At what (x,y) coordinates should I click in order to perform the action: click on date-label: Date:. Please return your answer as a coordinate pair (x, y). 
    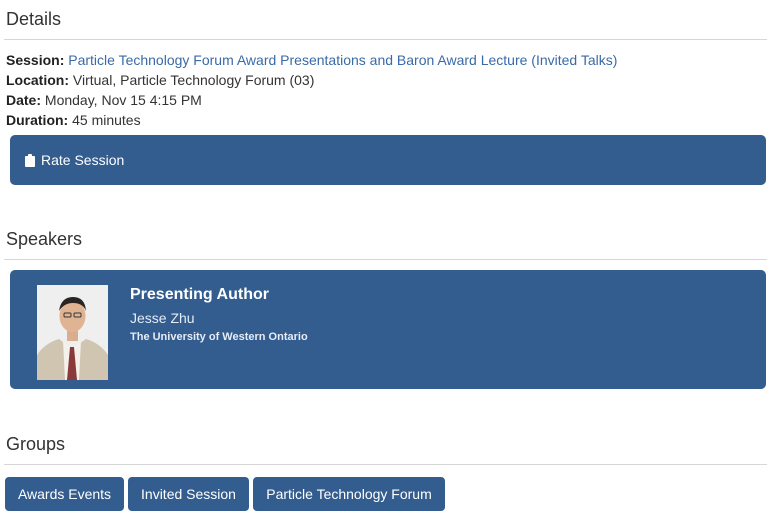
    Looking at the image, I should click on (24, 100).